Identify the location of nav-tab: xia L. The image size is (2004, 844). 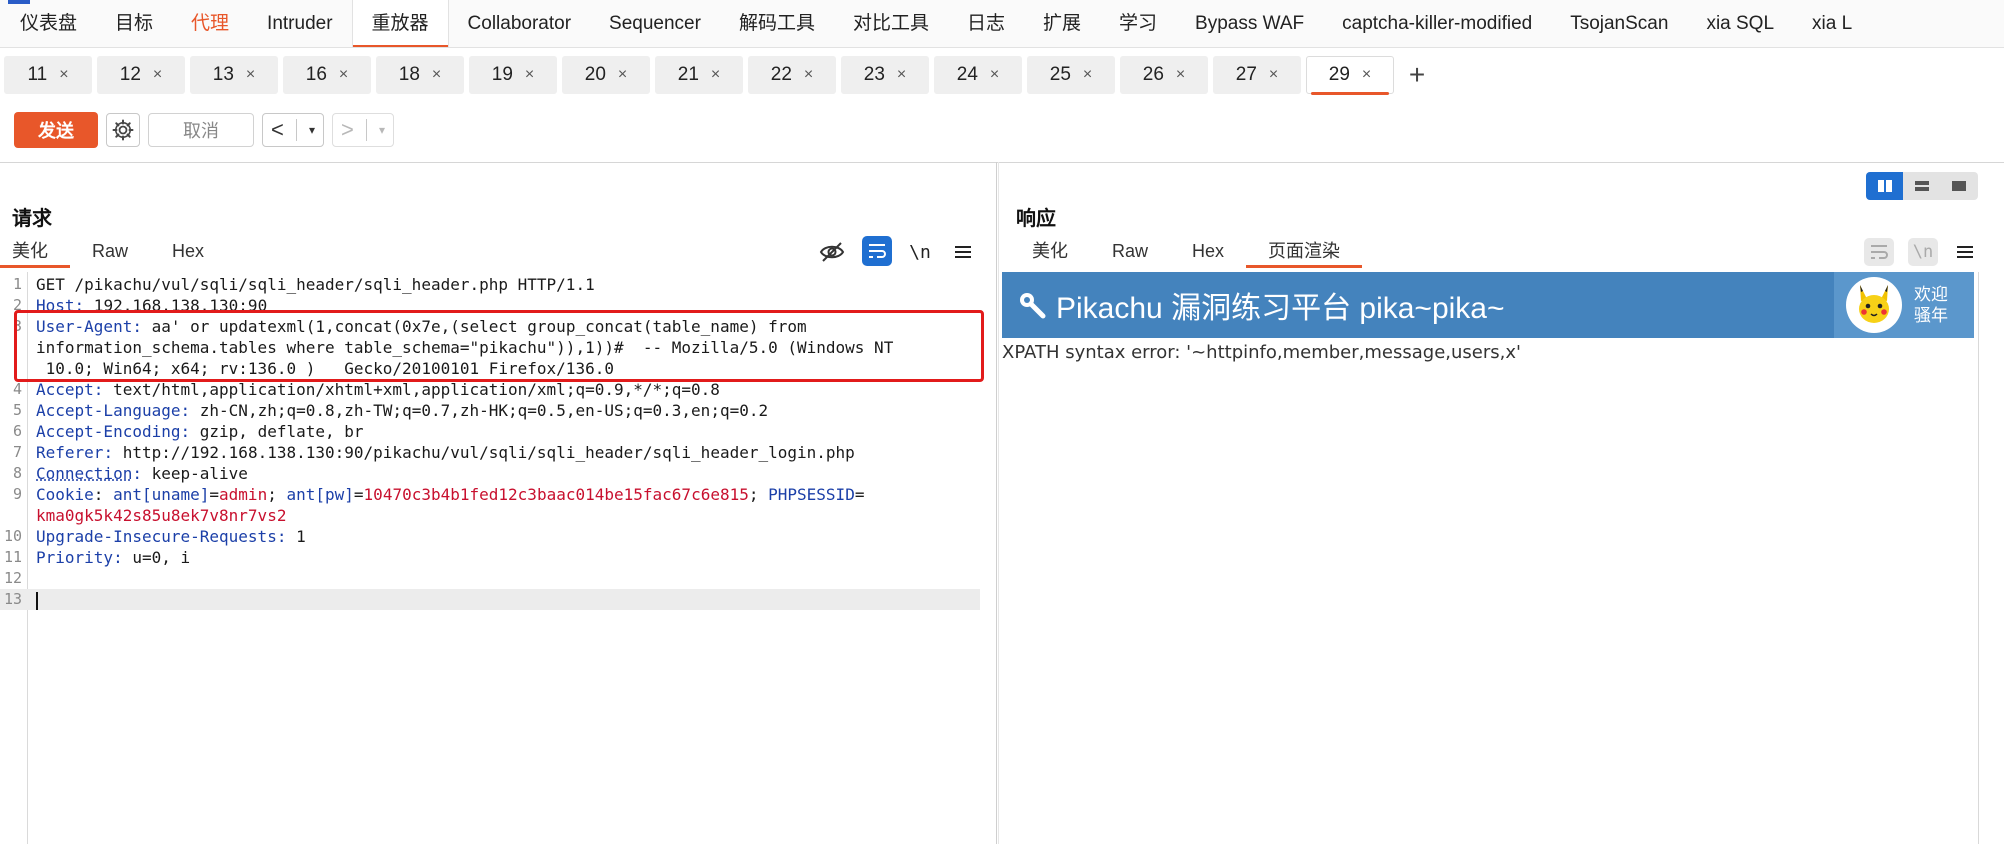
(1832, 23).